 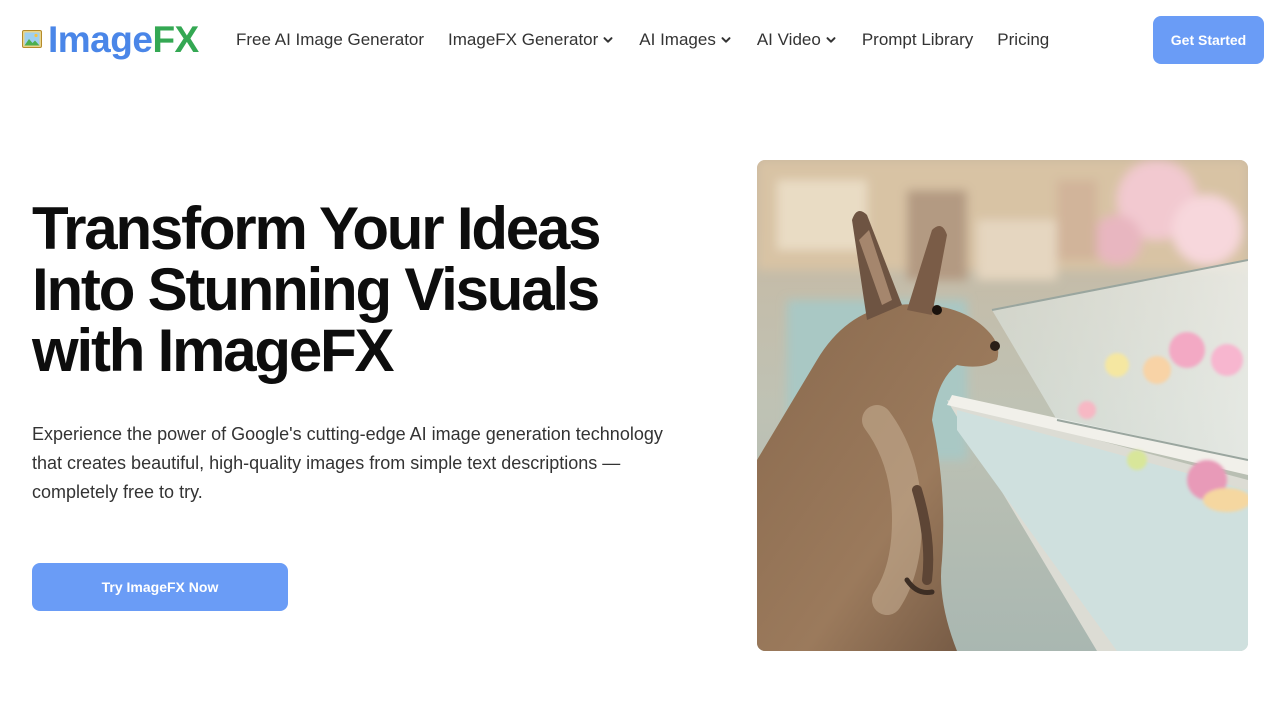 I want to click on logo-text-image: Image, so click(x=100, y=39).